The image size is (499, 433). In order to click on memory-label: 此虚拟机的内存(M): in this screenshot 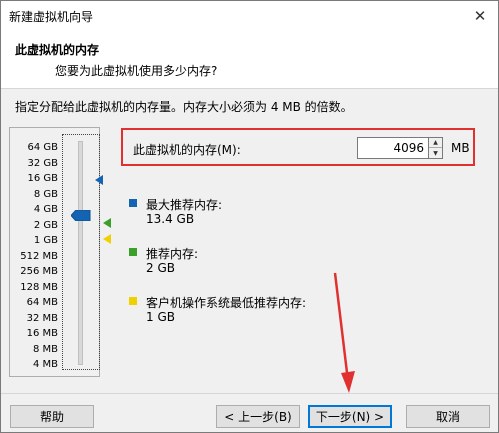, I will do `click(187, 150)`.